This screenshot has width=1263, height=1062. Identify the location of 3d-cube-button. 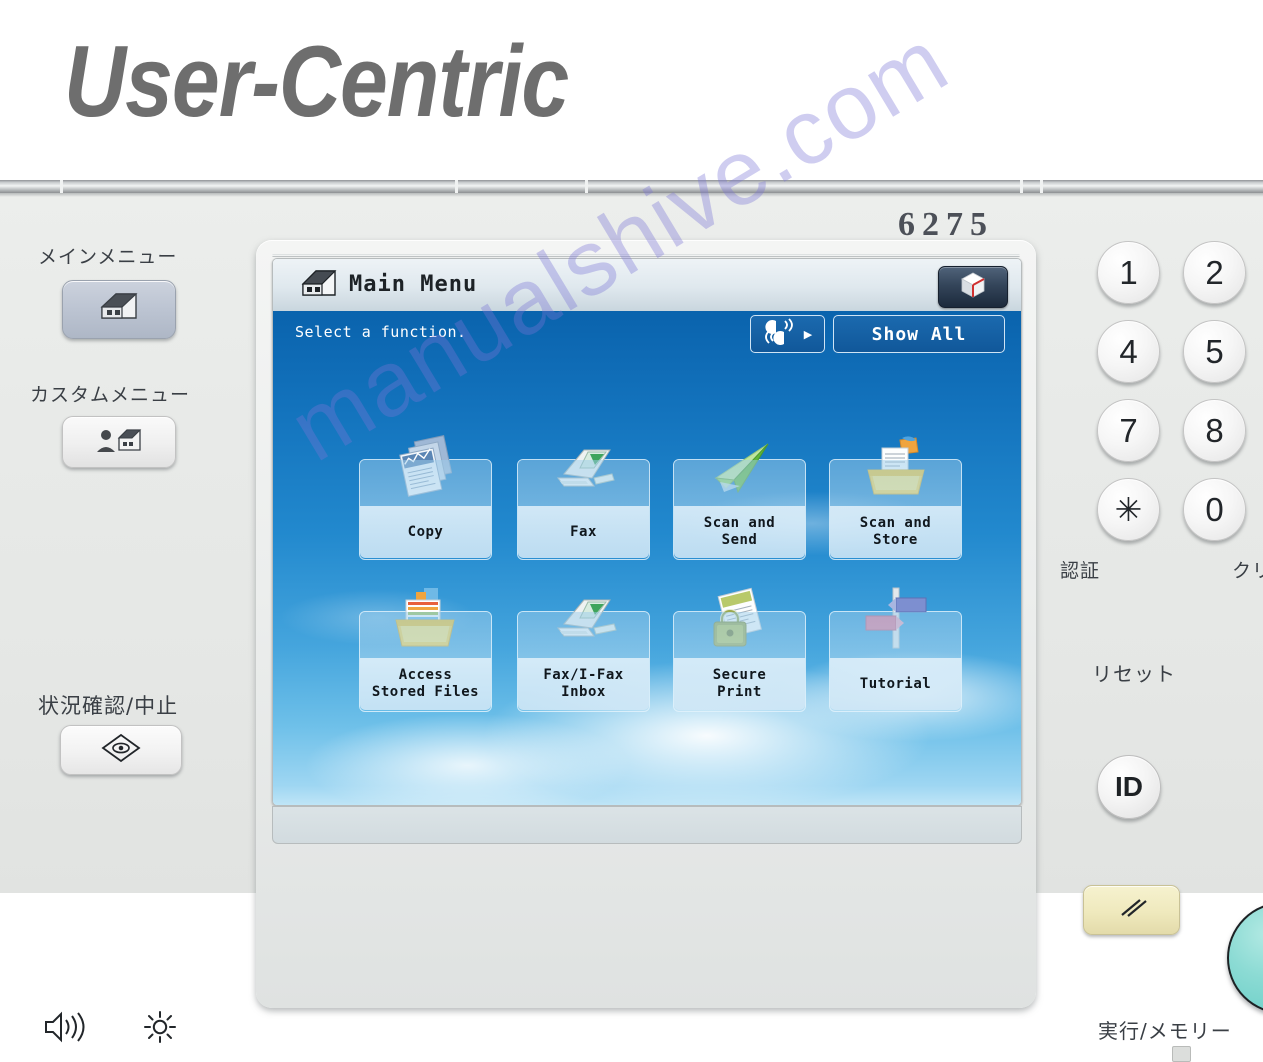
(973, 287).